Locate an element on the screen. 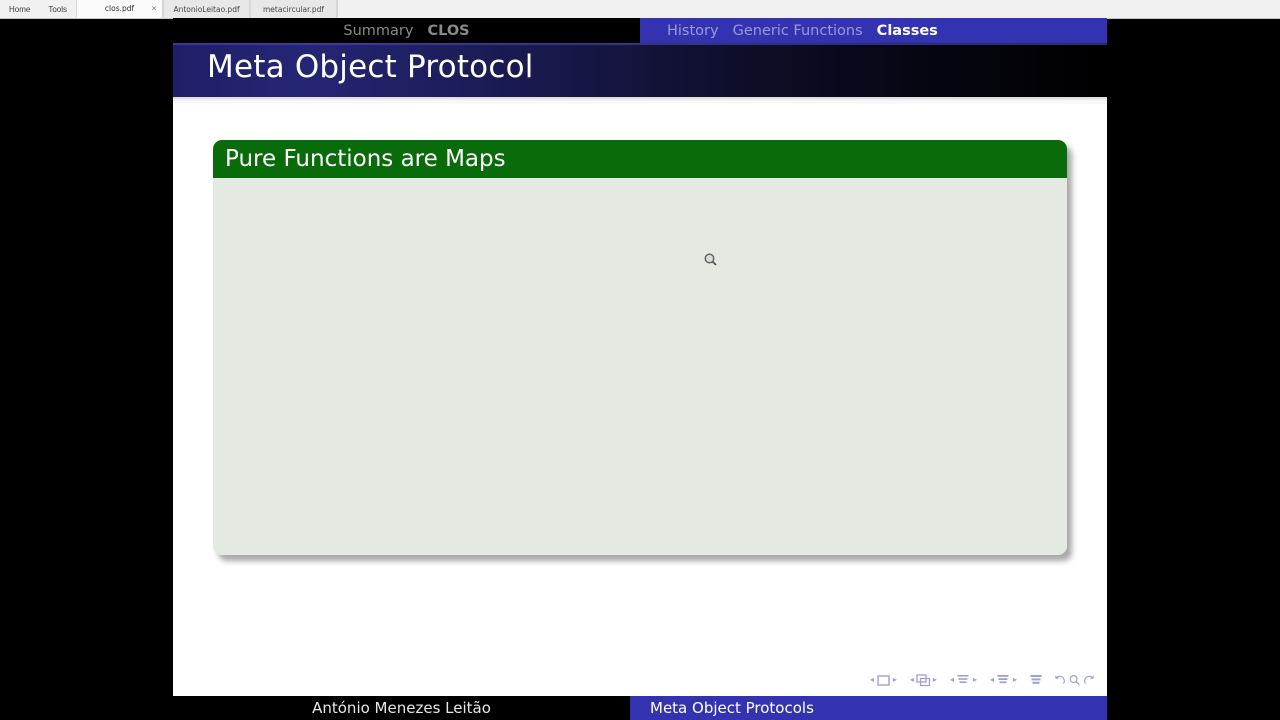  frame-title-top-rule is located at coordinates (640, 44).